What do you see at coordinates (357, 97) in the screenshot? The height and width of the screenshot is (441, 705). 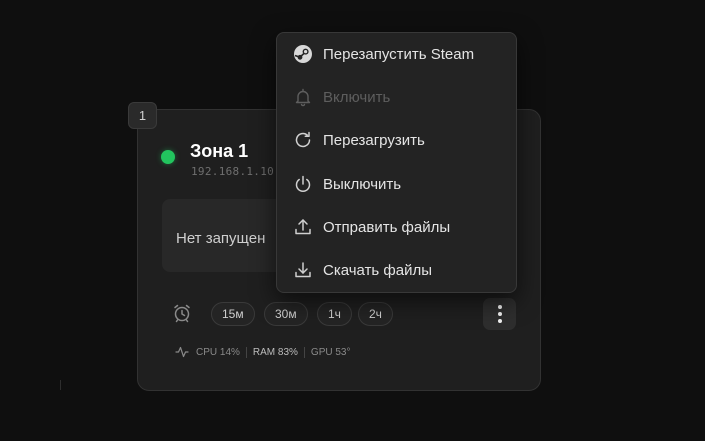 I see `menu-item-label: Включить` at bounding box center [357, 97].